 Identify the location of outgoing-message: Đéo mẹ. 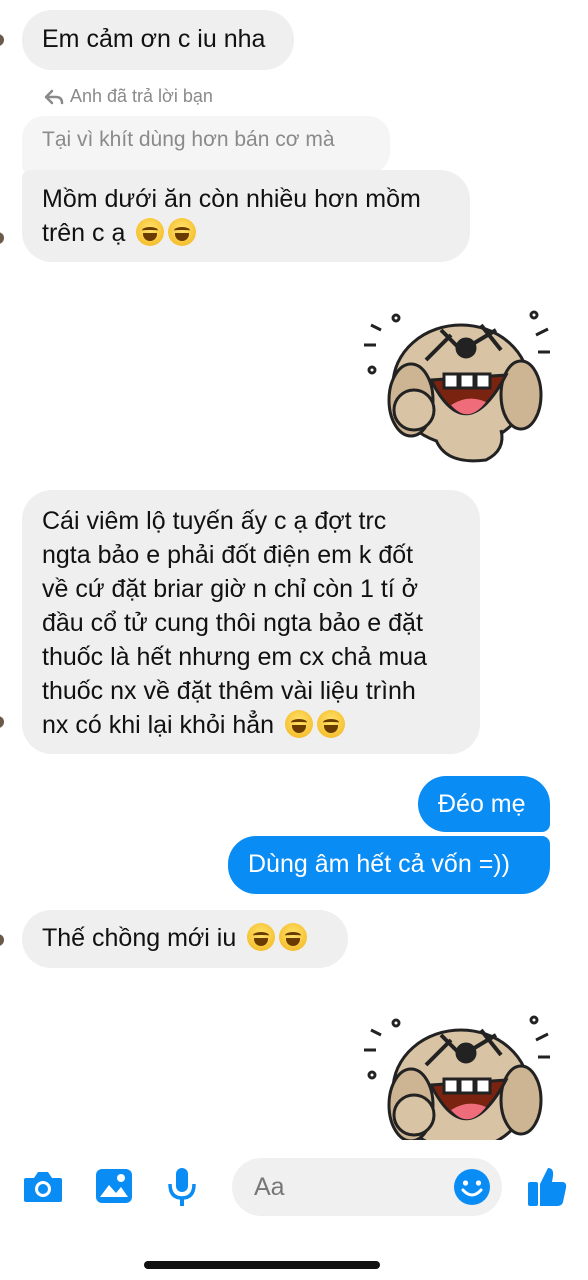
(484, 804).